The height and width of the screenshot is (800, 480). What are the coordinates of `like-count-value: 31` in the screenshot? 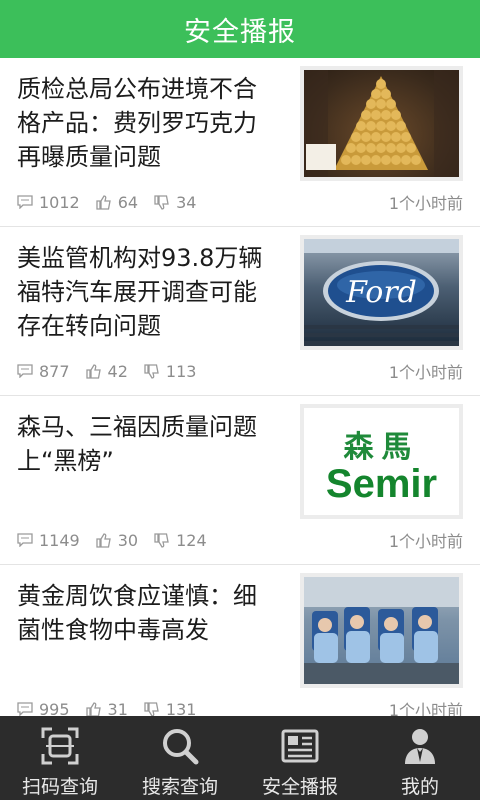 It's located at (117, 708).